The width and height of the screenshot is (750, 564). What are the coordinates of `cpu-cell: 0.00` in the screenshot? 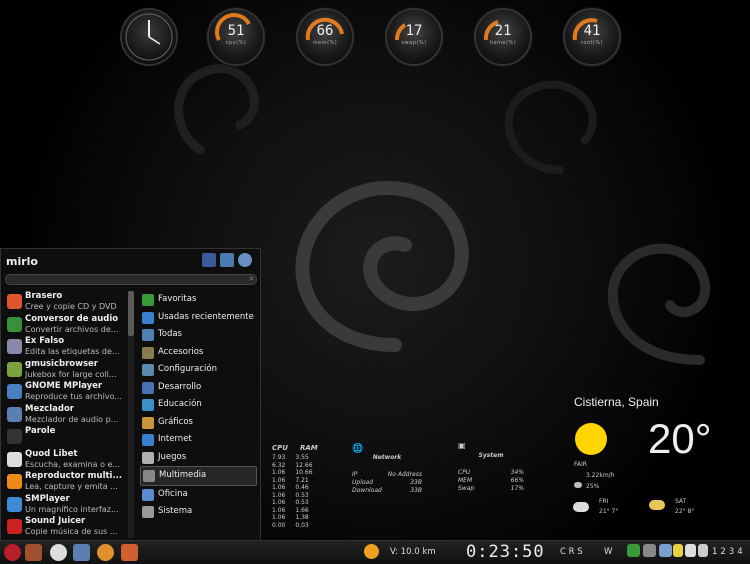 It's located at (279, 525).